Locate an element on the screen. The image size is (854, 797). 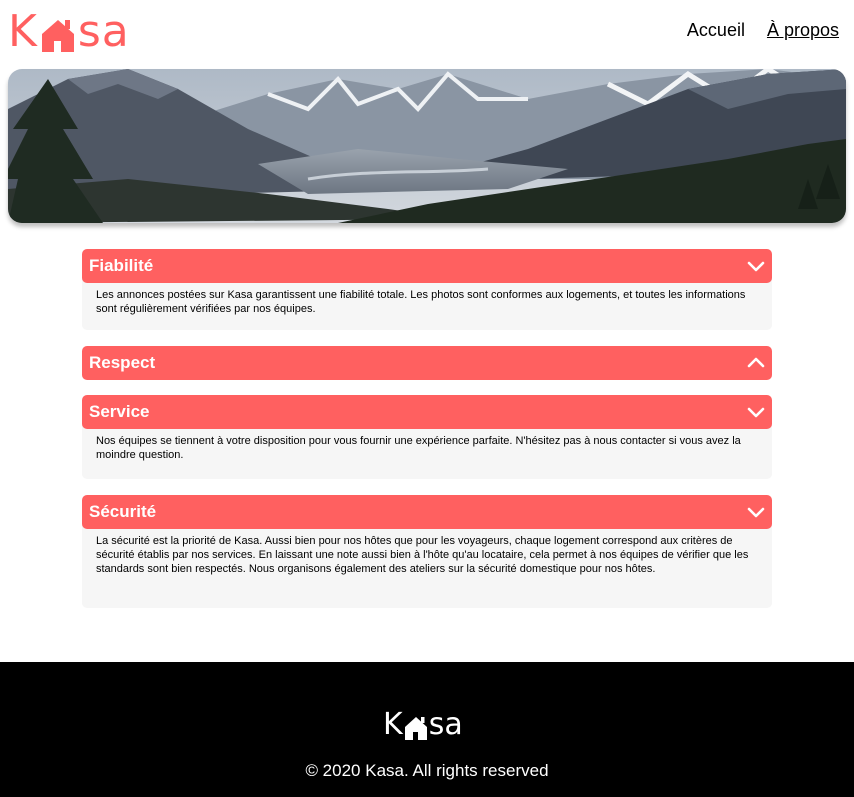
collapse-respect: Respect is located at coordinates (427, 363).